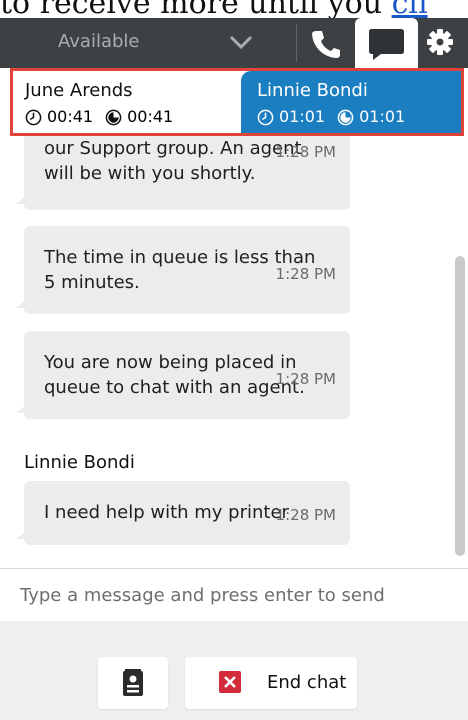 The image size is (468, 720). I want to click on contact-card-icon, so click(133, 682).